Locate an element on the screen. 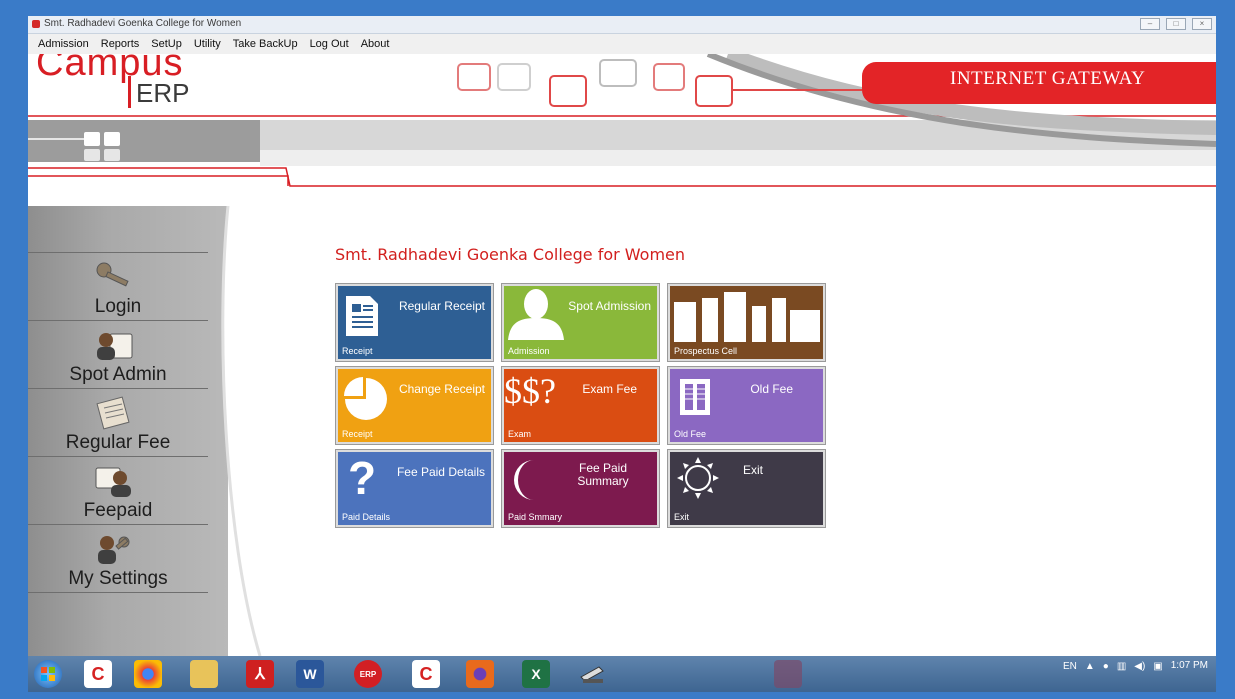 Image resolution: width=1235 pixels, height=699 pixels. sidebar-item-feepaid: Feepaid is located at coordinates (118, 491).